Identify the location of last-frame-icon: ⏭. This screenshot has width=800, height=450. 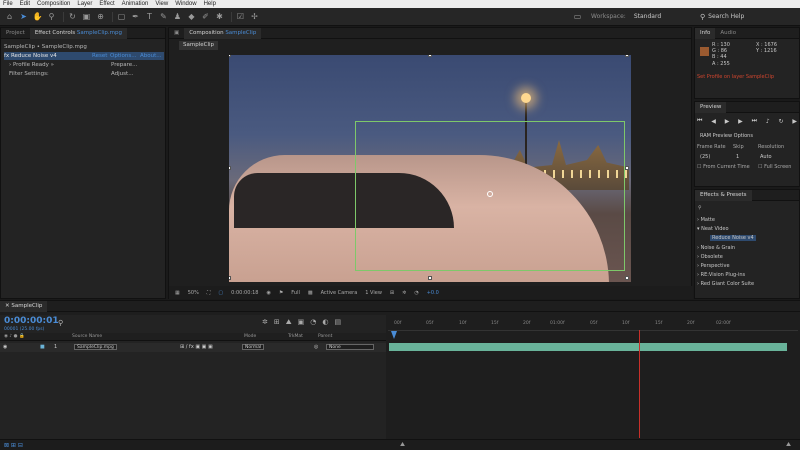
(754, 121).